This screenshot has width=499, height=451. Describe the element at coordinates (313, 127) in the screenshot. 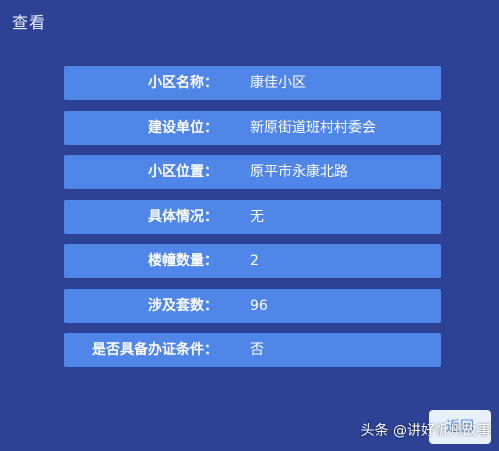

I see `detail-value: 新原街道班村村委会` at that location.